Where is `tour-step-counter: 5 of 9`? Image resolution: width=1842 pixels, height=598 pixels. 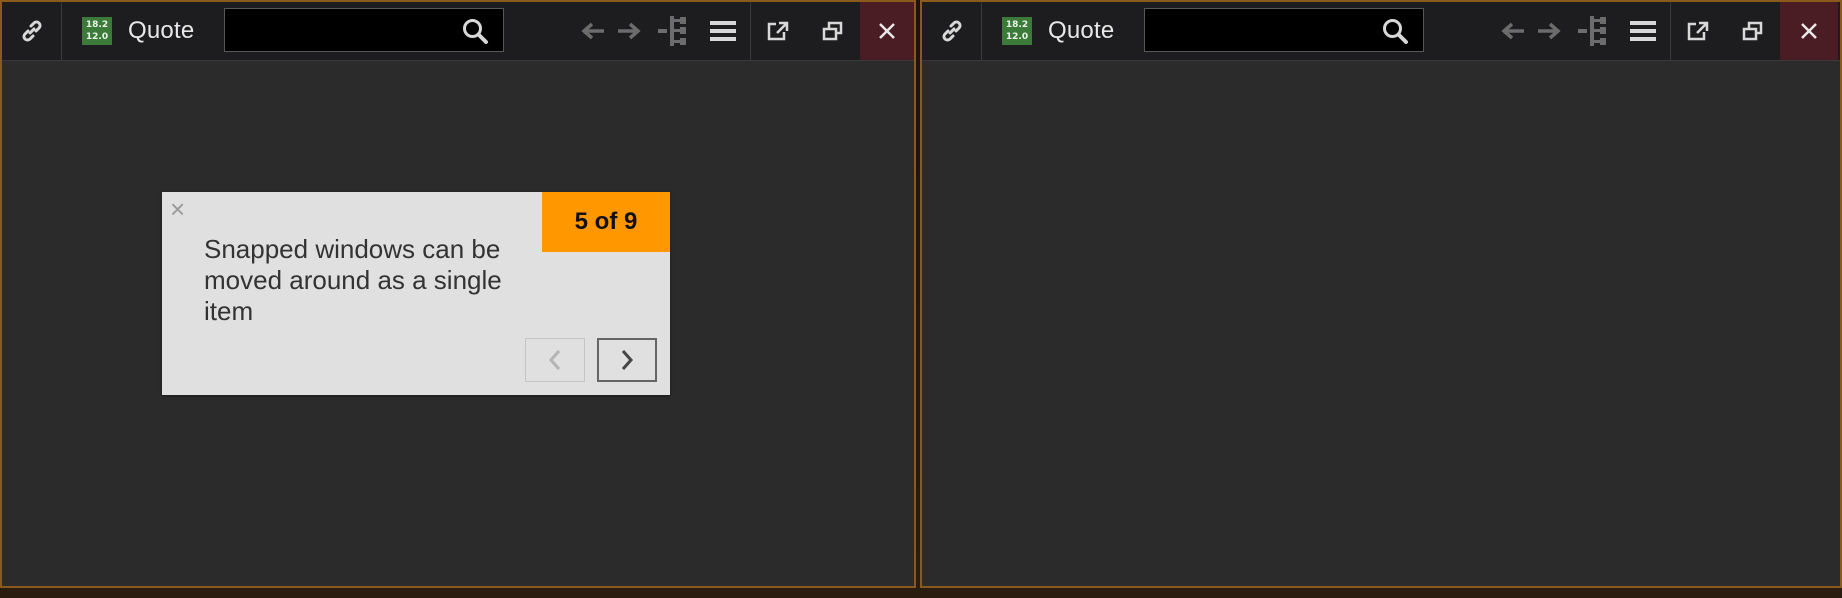 tour-step-counter: 5 of 9 is located at coordinates (606, 222).